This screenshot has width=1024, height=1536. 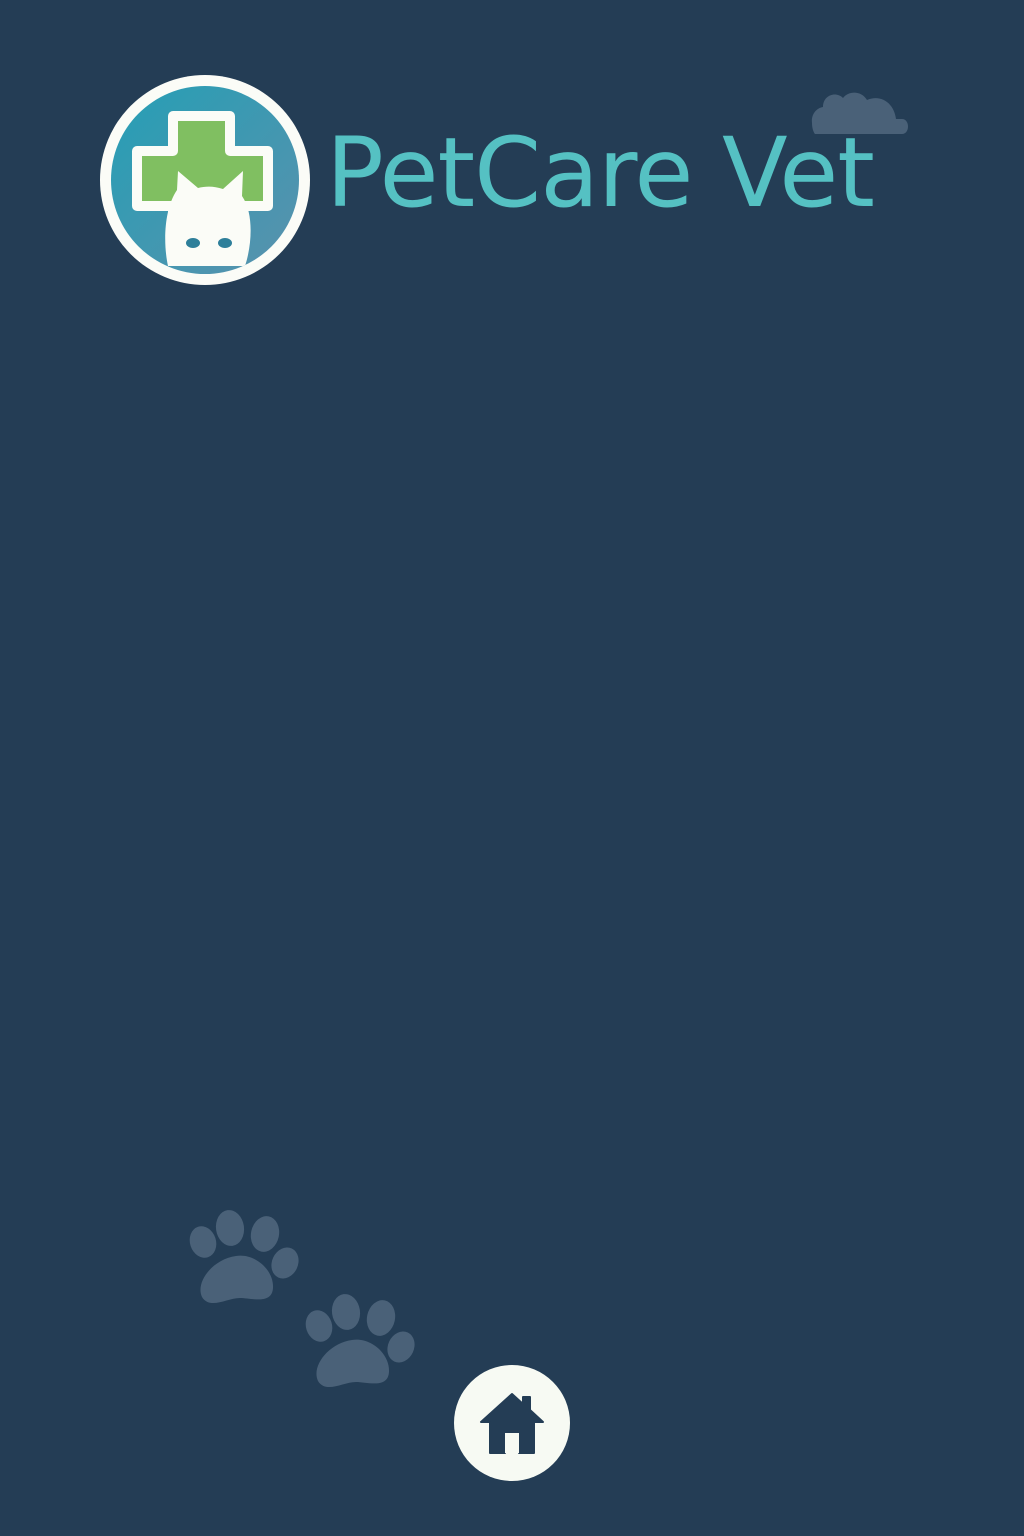 What do you see at coordinates (600, 173) in the screenshot?
I see `app-title: PetCare Vet` at bounding box center [600, 173].